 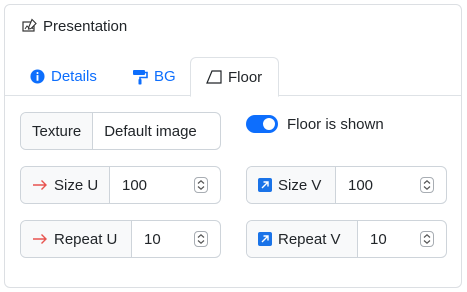 What do you see at coordinates (74, 76) in the screenshot?
I see `tab-details-label: Details` at bounding box center [74, 76].